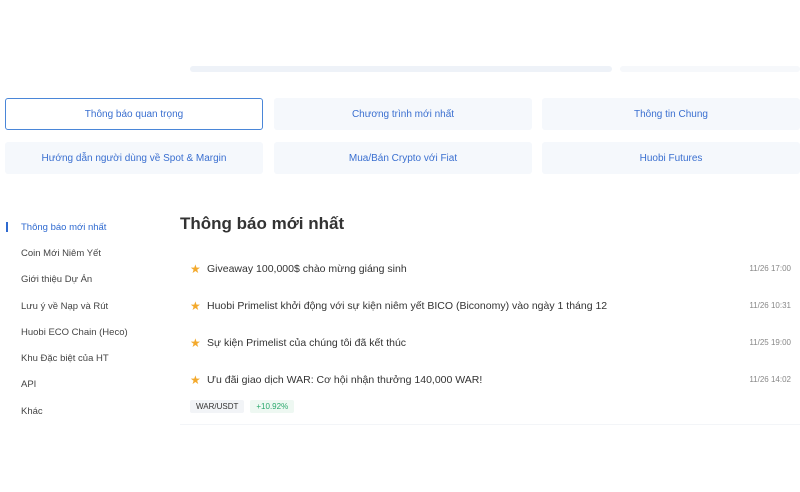  What do you see at coordinates (770, 379) in the screenshot?
I see `news-time: 11/26 14:02` at bounding box center [770, 379].